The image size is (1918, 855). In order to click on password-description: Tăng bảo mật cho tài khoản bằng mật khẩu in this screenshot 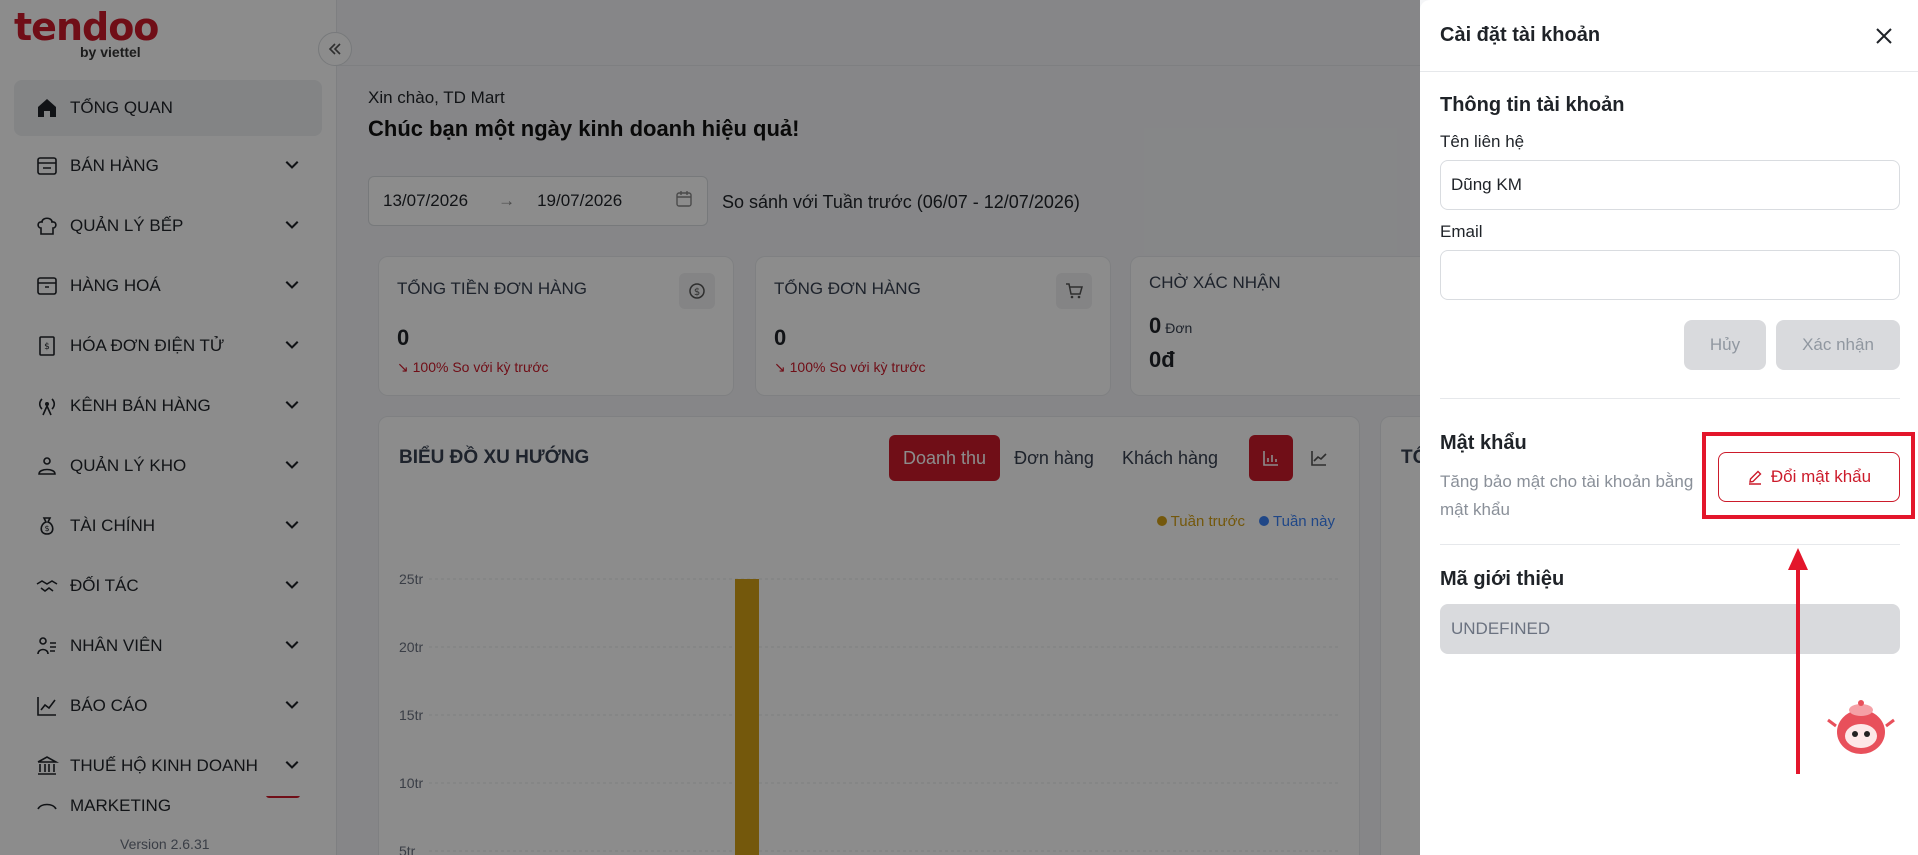, I will do `click(1567, 495)`.